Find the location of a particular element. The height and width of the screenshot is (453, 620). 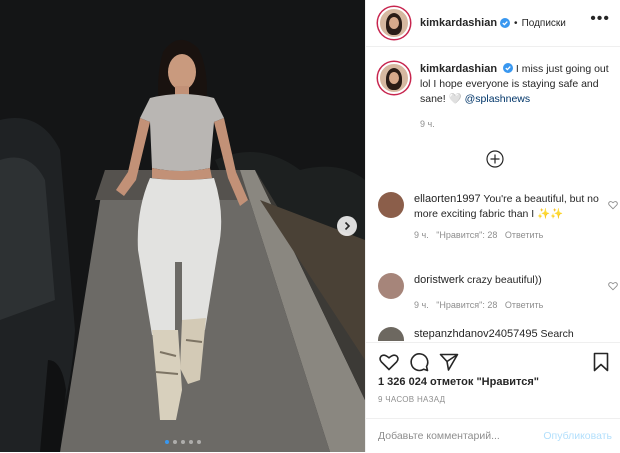

header-username: kimkardashian is located at coordinates (458, 23).